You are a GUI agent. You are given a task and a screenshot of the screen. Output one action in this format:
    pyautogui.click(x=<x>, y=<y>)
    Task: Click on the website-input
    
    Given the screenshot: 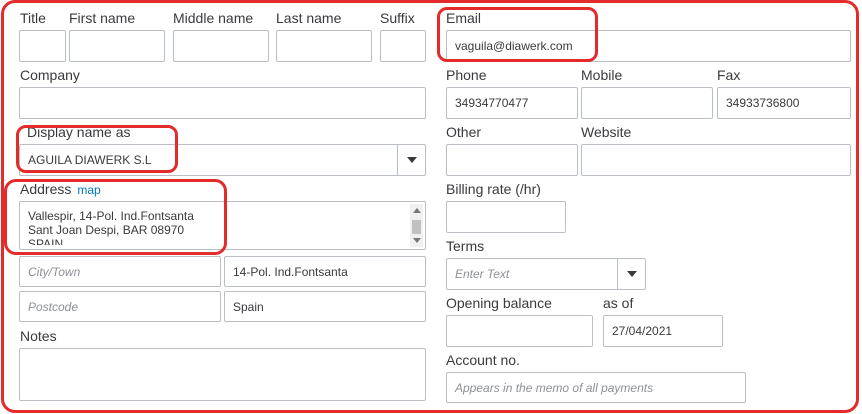 What is the action you would take?
    pyautogui.click(x=716, y=160)
    